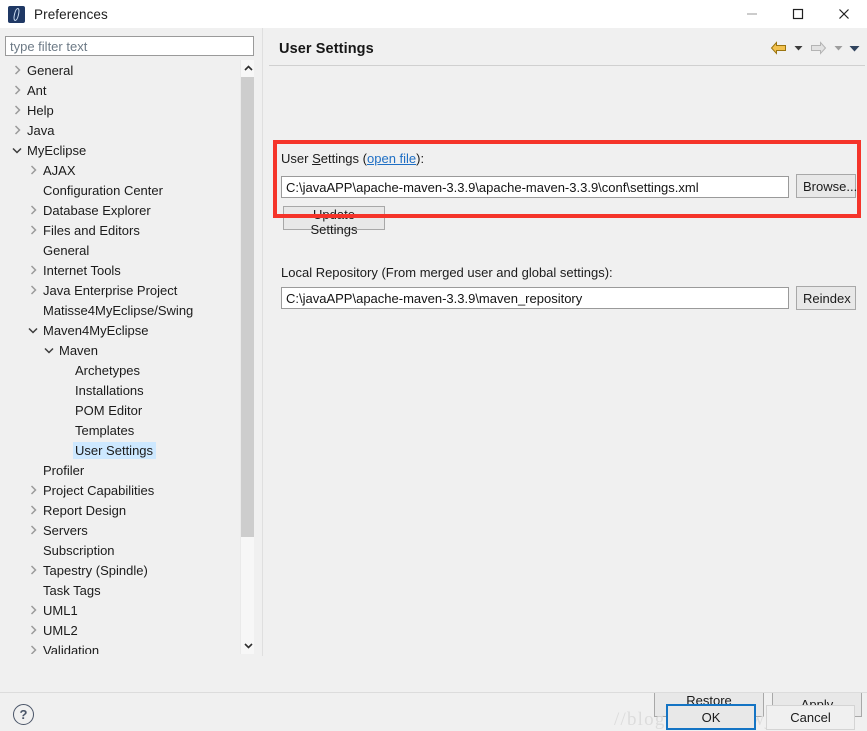 The height and width of the screenshot is (731, 867). I want to click on tree-item: Internet Tools, so click(122, 270).